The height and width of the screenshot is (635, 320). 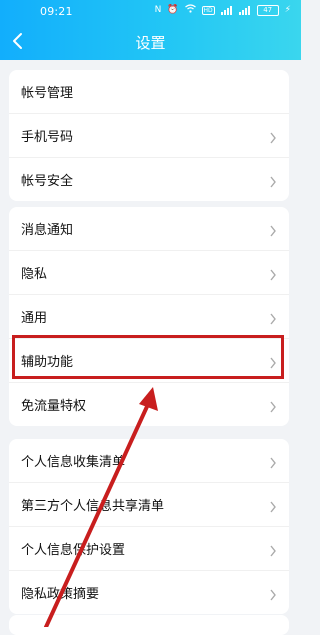 I want to click on settings-item-general: 通用, so click(x=149, y=317).